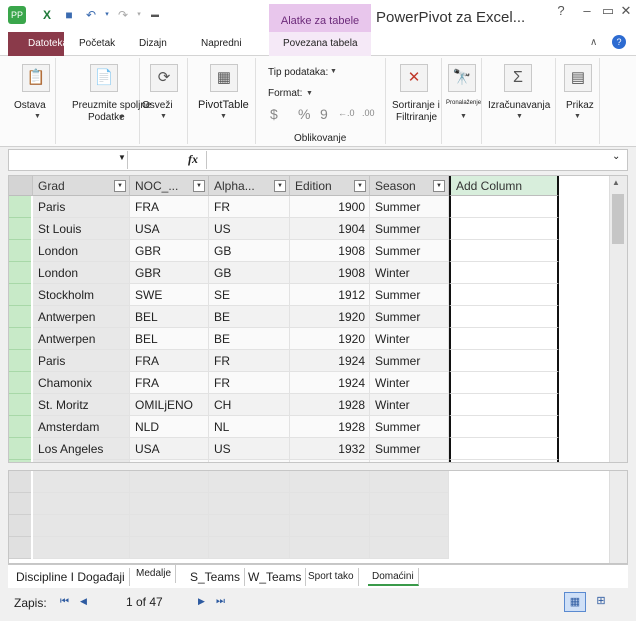 Image resolution: width=636 pixels, height=621 pixels. Describe the element at coordinates (368, 113) in the screenshot. I see `decrease-decimal-button: .00` at that location.